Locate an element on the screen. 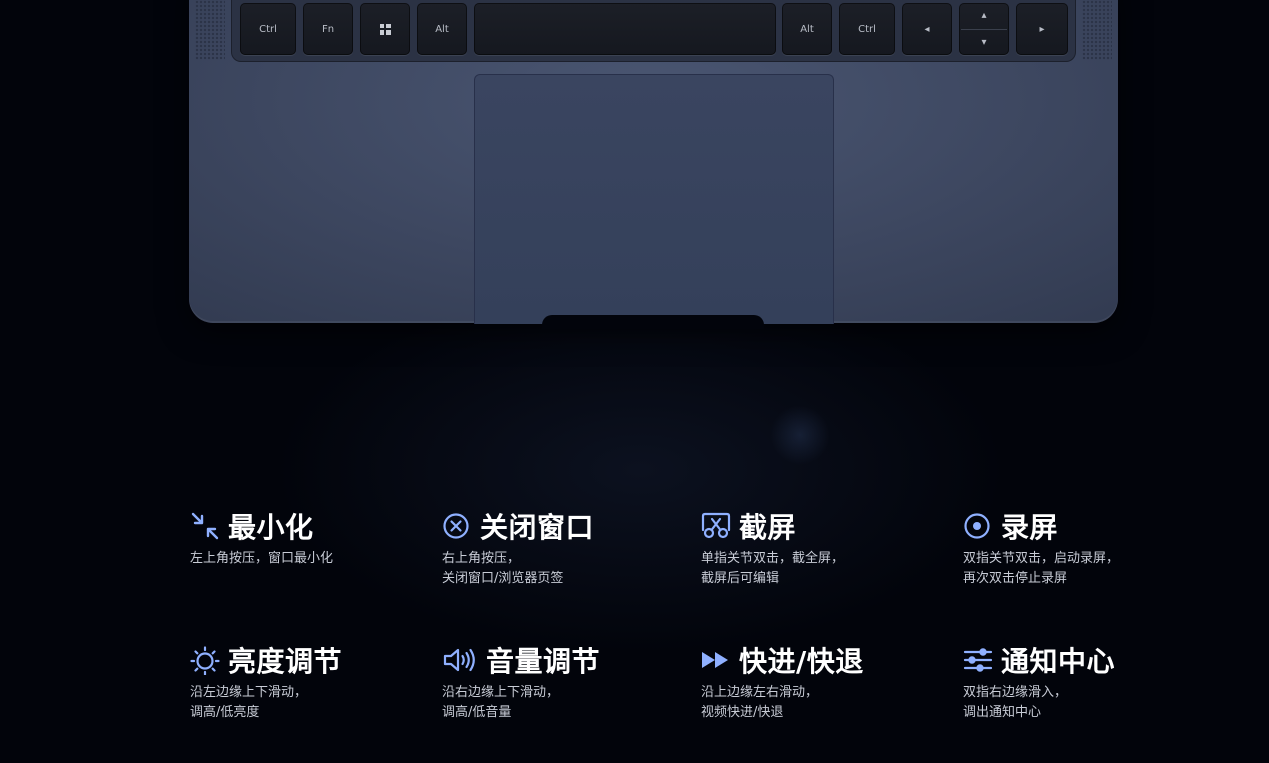 This screenshot has height=763, width=1269. volume-icon is located at coordinates (459, 660).